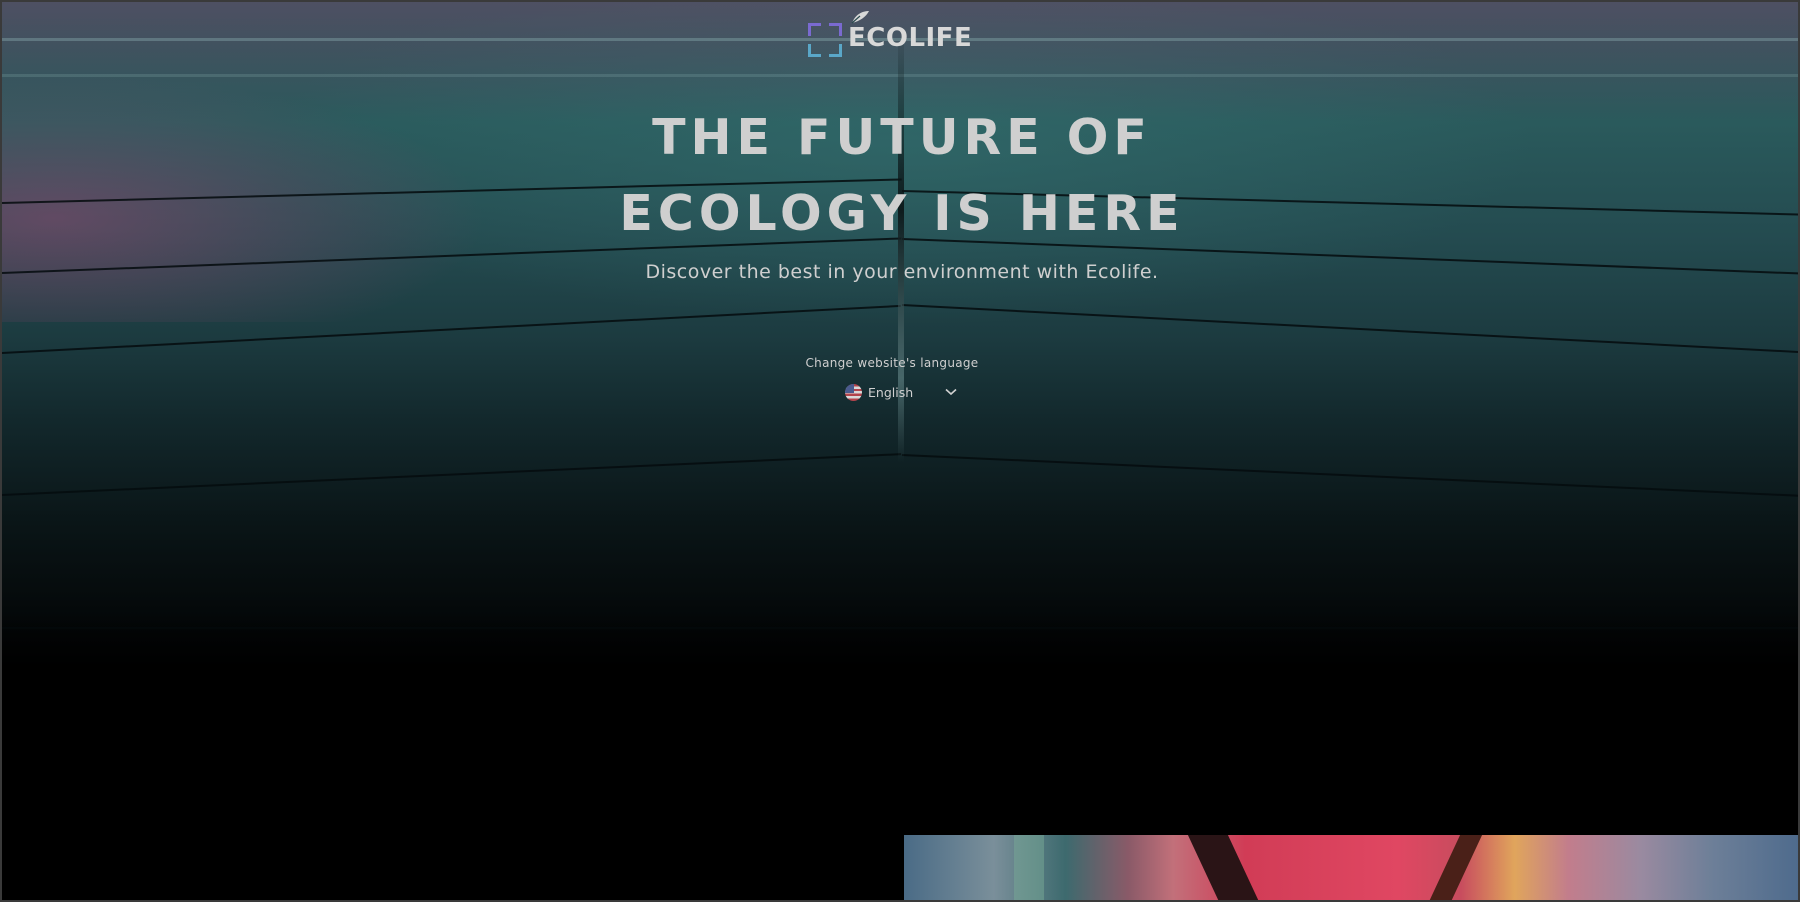 This screenshot has height=902, width=1800. What do you see at coordinates (902, 213) in the screenshot?
I see `hero-title-line2: ECOLOGY IS HERE` at bounding box center [902, 213].